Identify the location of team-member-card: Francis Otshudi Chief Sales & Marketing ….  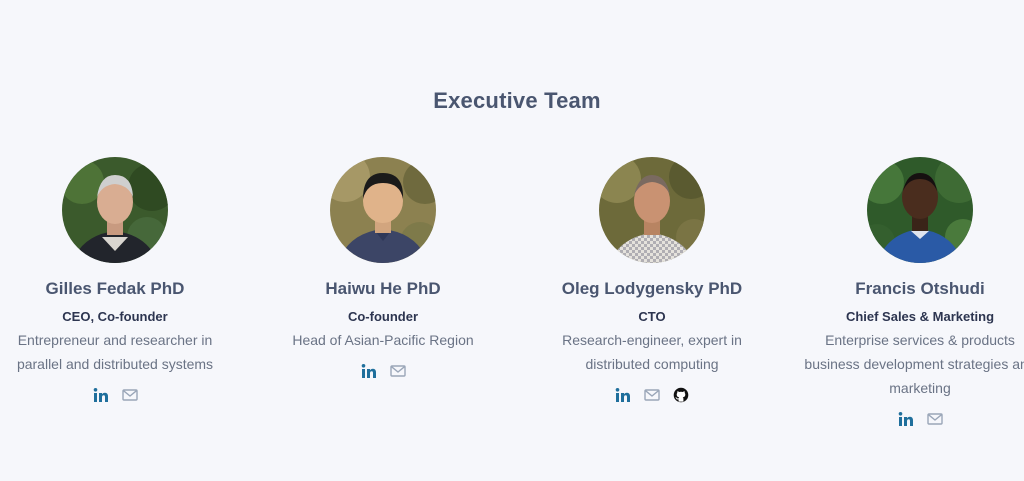
(912, 292).